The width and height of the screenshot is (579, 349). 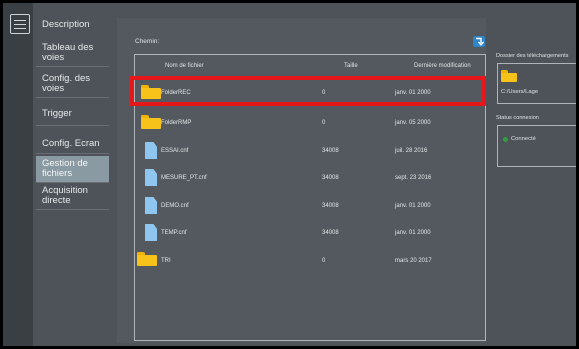 I want to click on file-row-tri: TRI 0 mars 20 2017, so click(x=309, y=260).